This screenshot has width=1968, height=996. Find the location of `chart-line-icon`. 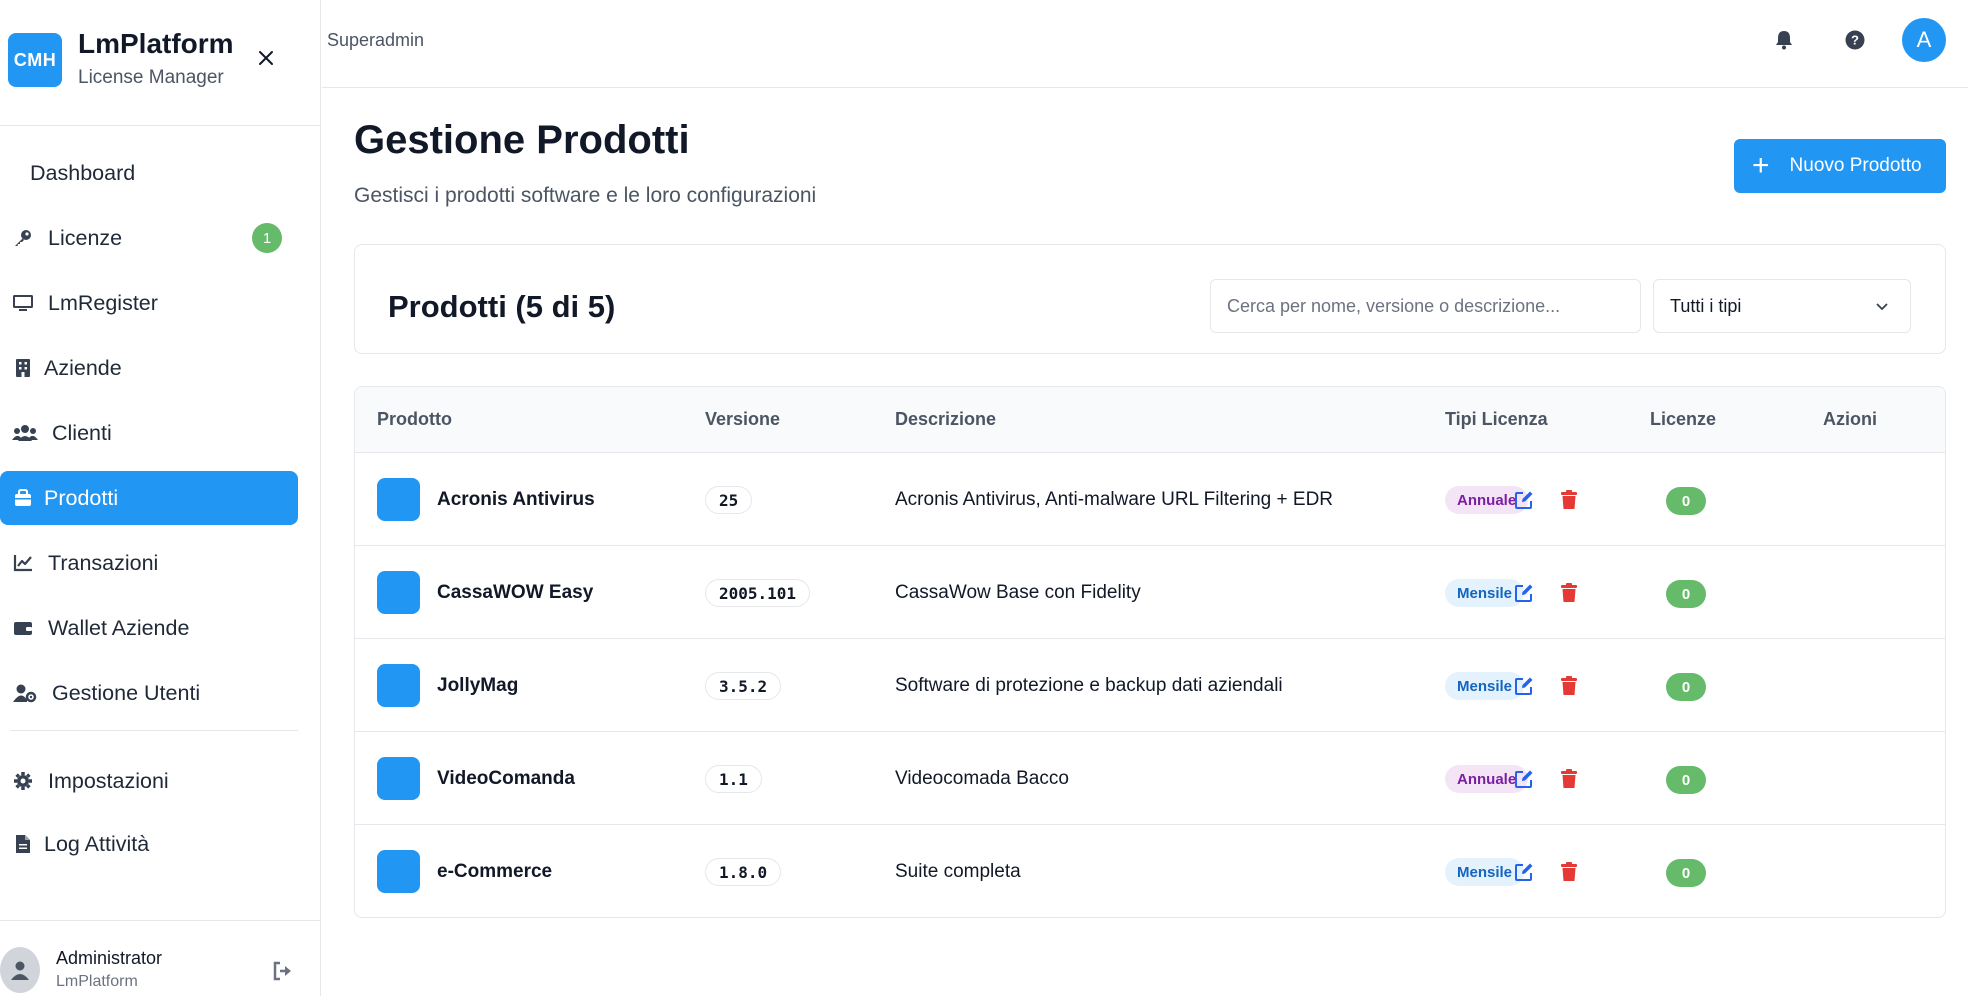

chart-line-icon is located at coordinates (23, 563).